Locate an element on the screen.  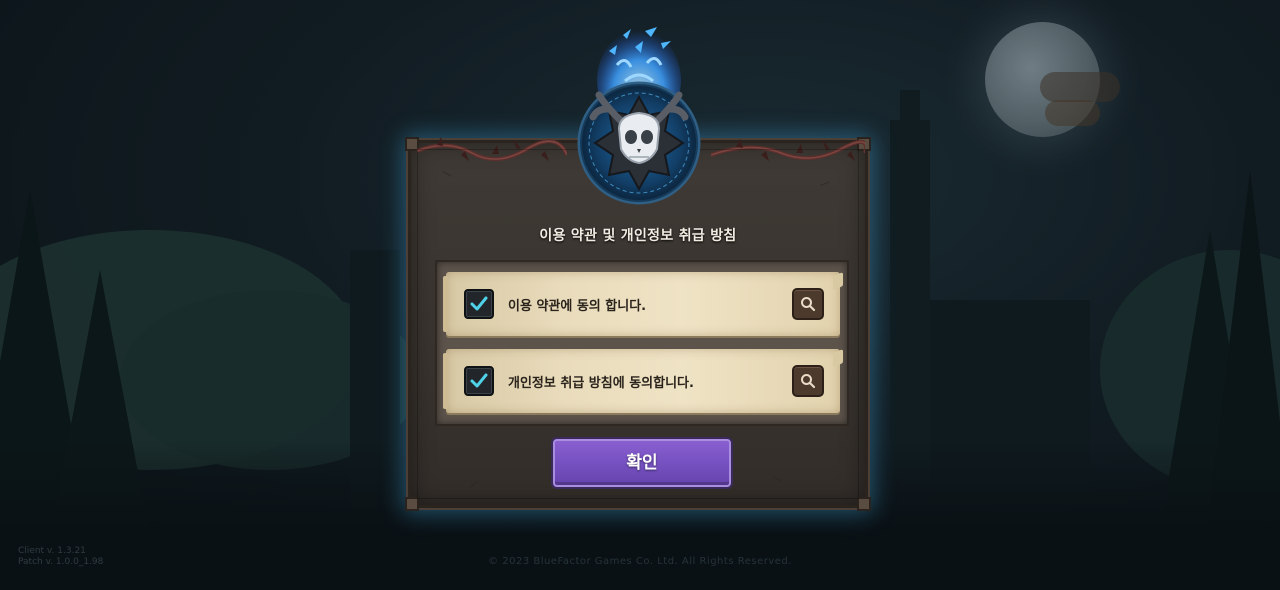
thorn-vine-left is located at coordinates (492, 149).